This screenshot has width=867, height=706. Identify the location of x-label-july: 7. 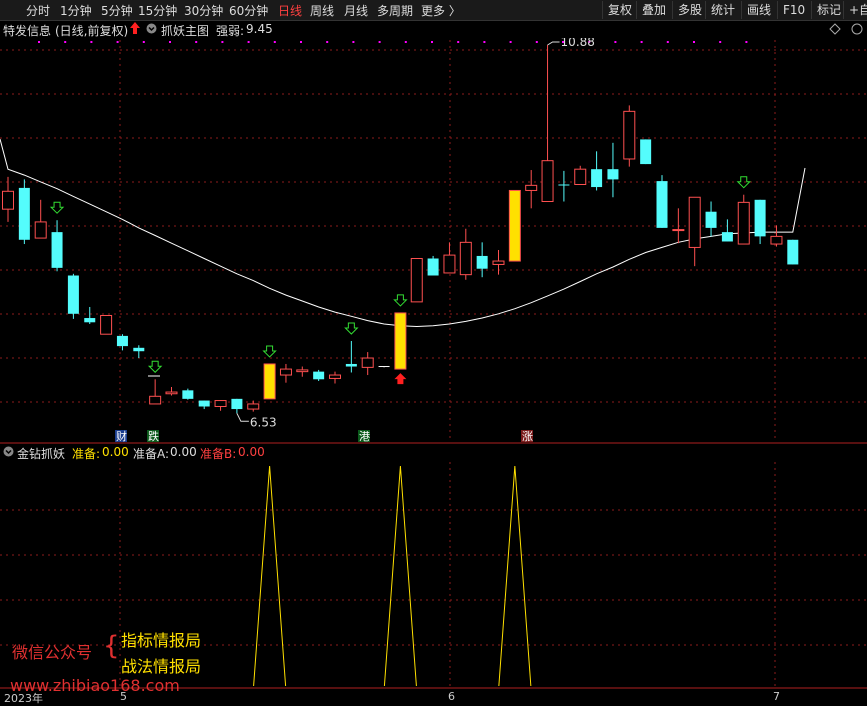
(776, 696).